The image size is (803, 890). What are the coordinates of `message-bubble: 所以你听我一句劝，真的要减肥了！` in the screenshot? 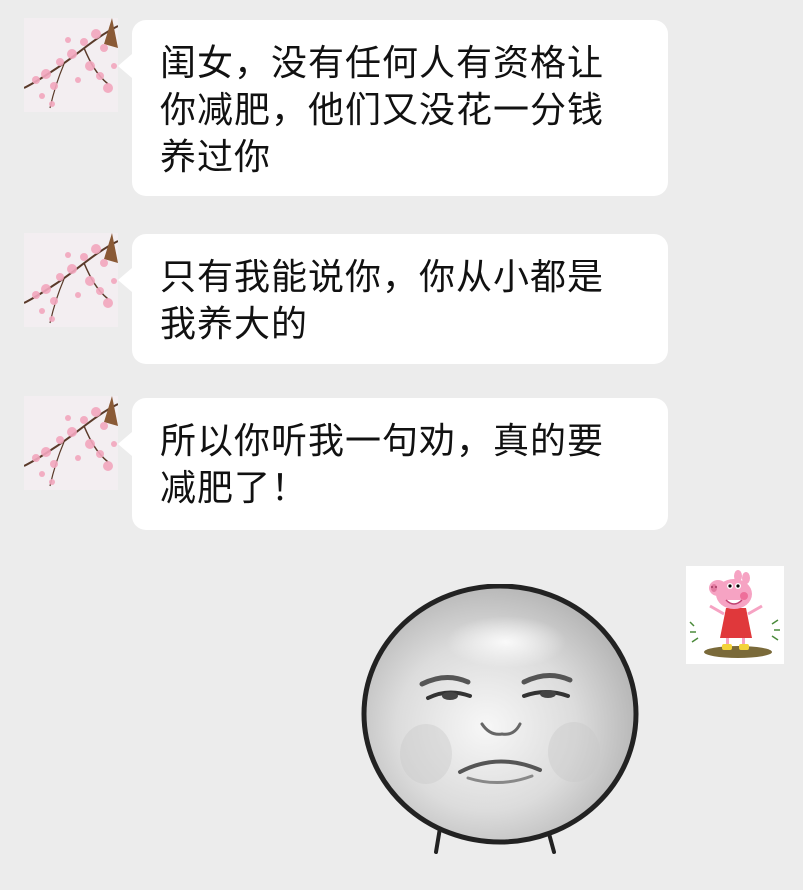 It's located at (393, 464).